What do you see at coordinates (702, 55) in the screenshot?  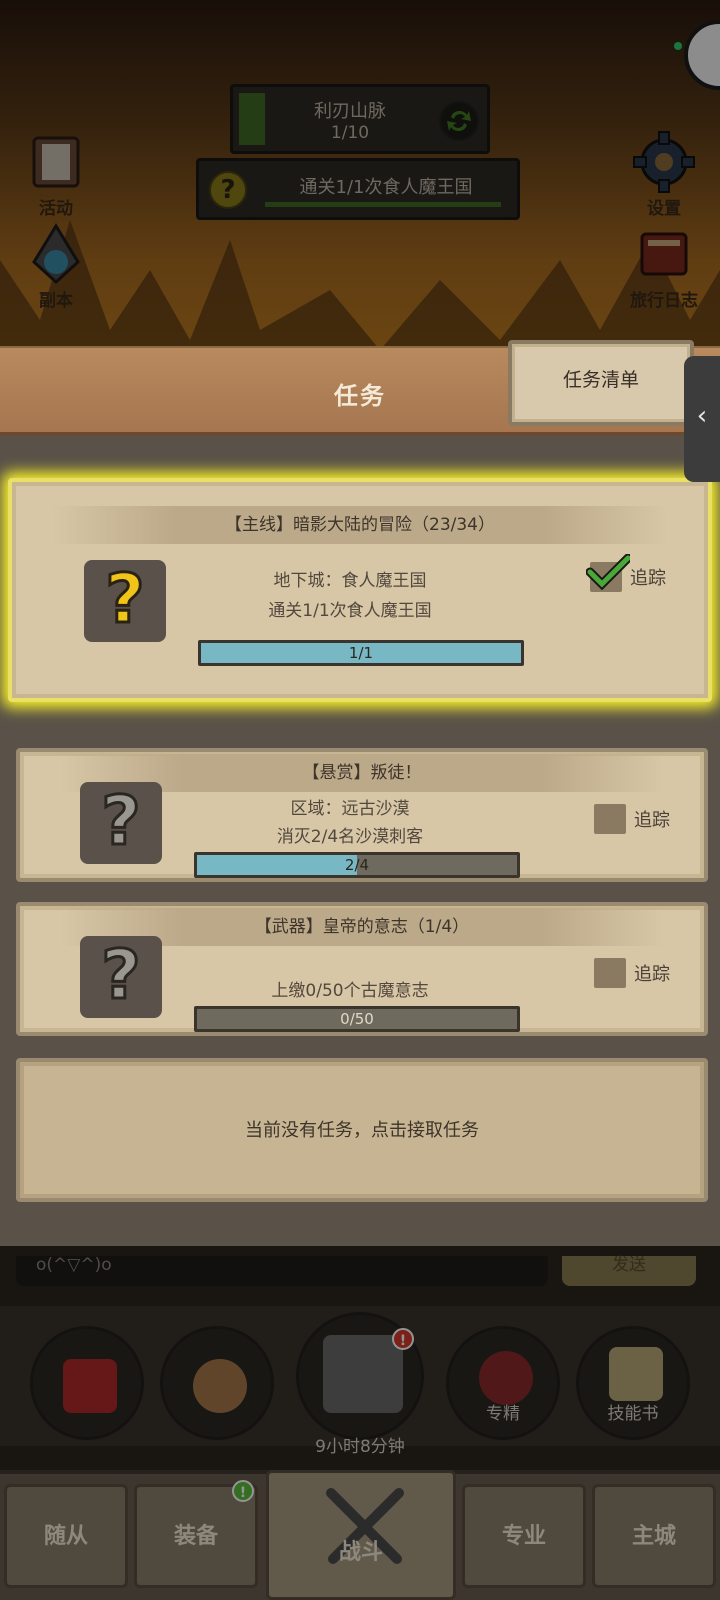 I see `app-logo` at bounding box center [702, 55].